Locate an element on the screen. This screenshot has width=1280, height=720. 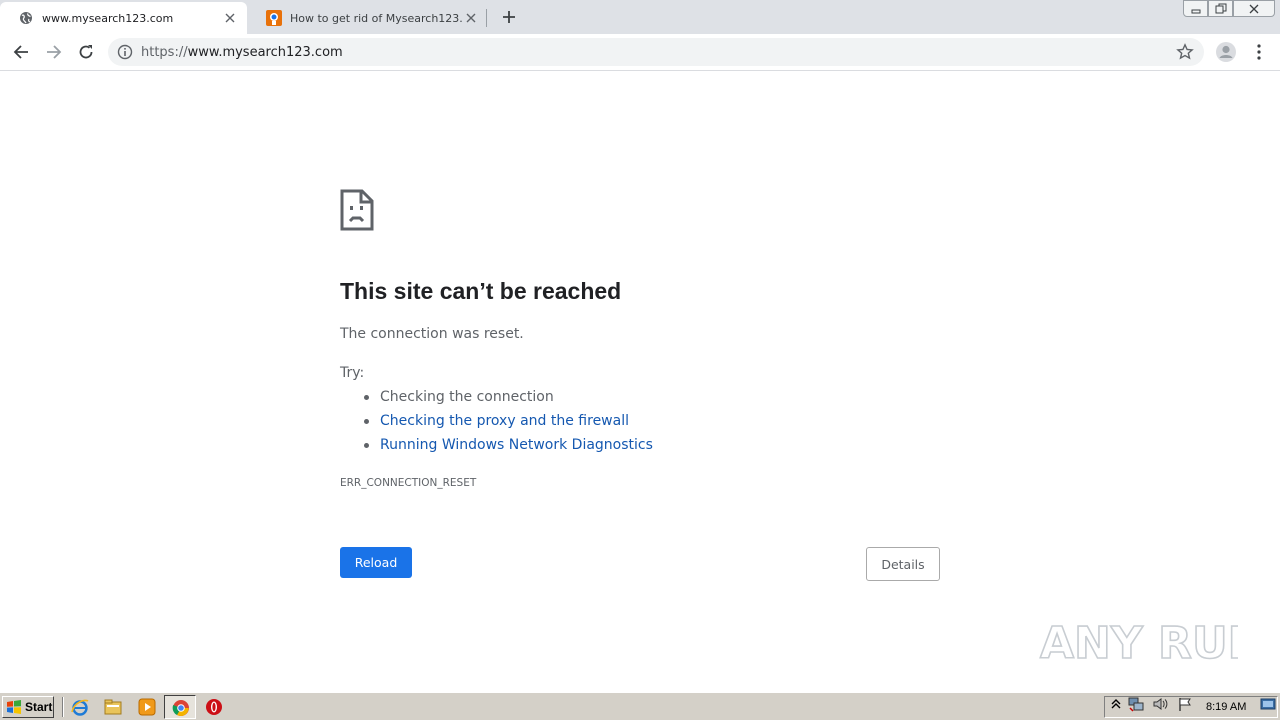
tab-title: How to get rid of Mysearch123.com is located at coordinates (376, 18).